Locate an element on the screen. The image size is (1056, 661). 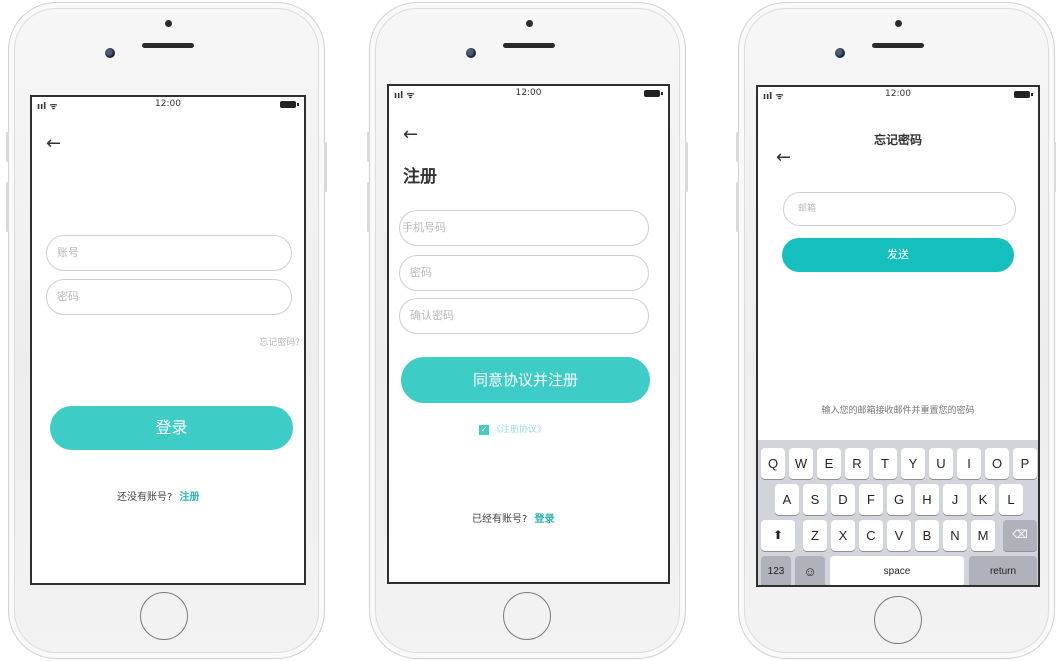
key-y: Y is located at coordinates (913, 463).